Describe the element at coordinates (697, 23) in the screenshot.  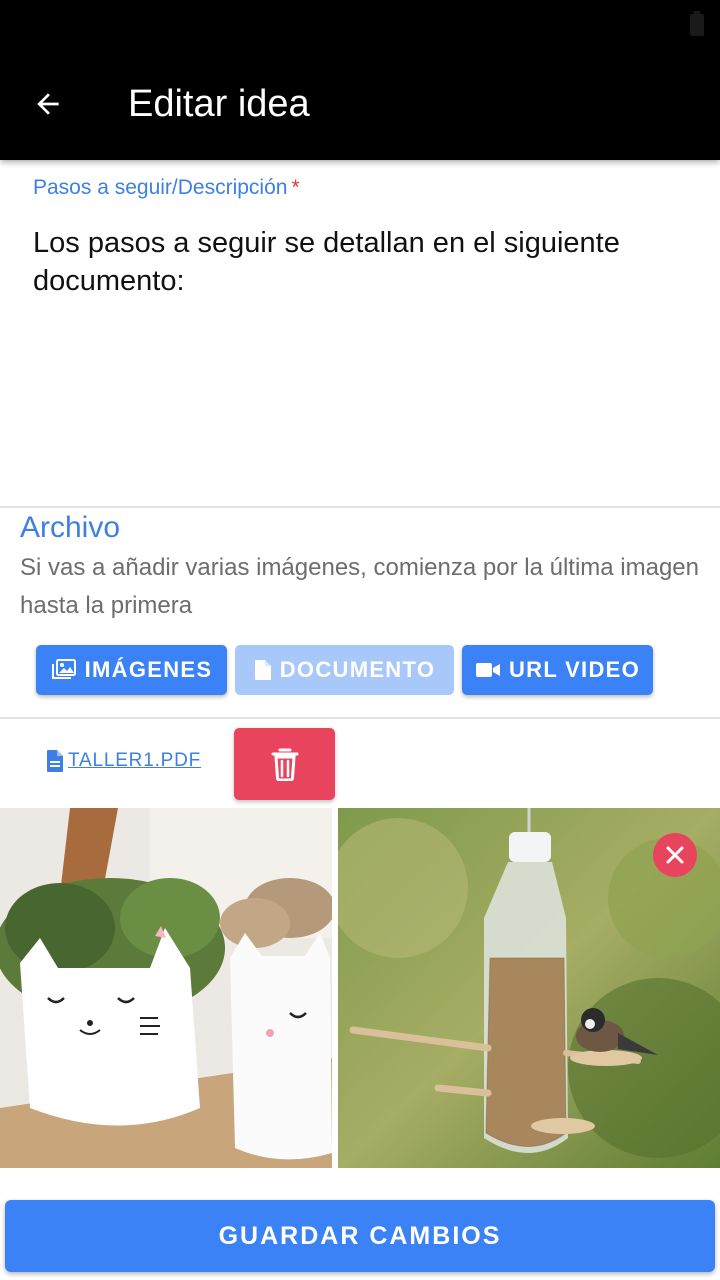
I see `battery-icon` at that location.